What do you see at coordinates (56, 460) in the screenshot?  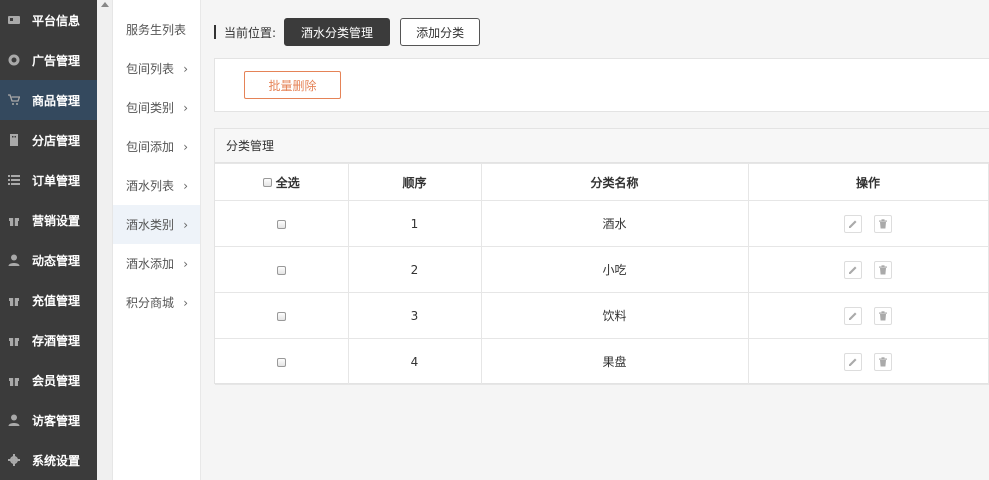 I see `sidebar-item-label: 系统设置` at bounding box center [56, 460].